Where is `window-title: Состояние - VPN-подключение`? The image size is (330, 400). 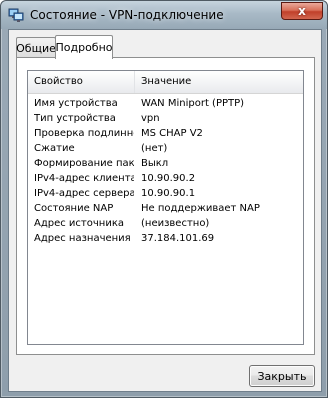 window-title: Состояние - VPN-подключение is located at coordinates (127, 15).